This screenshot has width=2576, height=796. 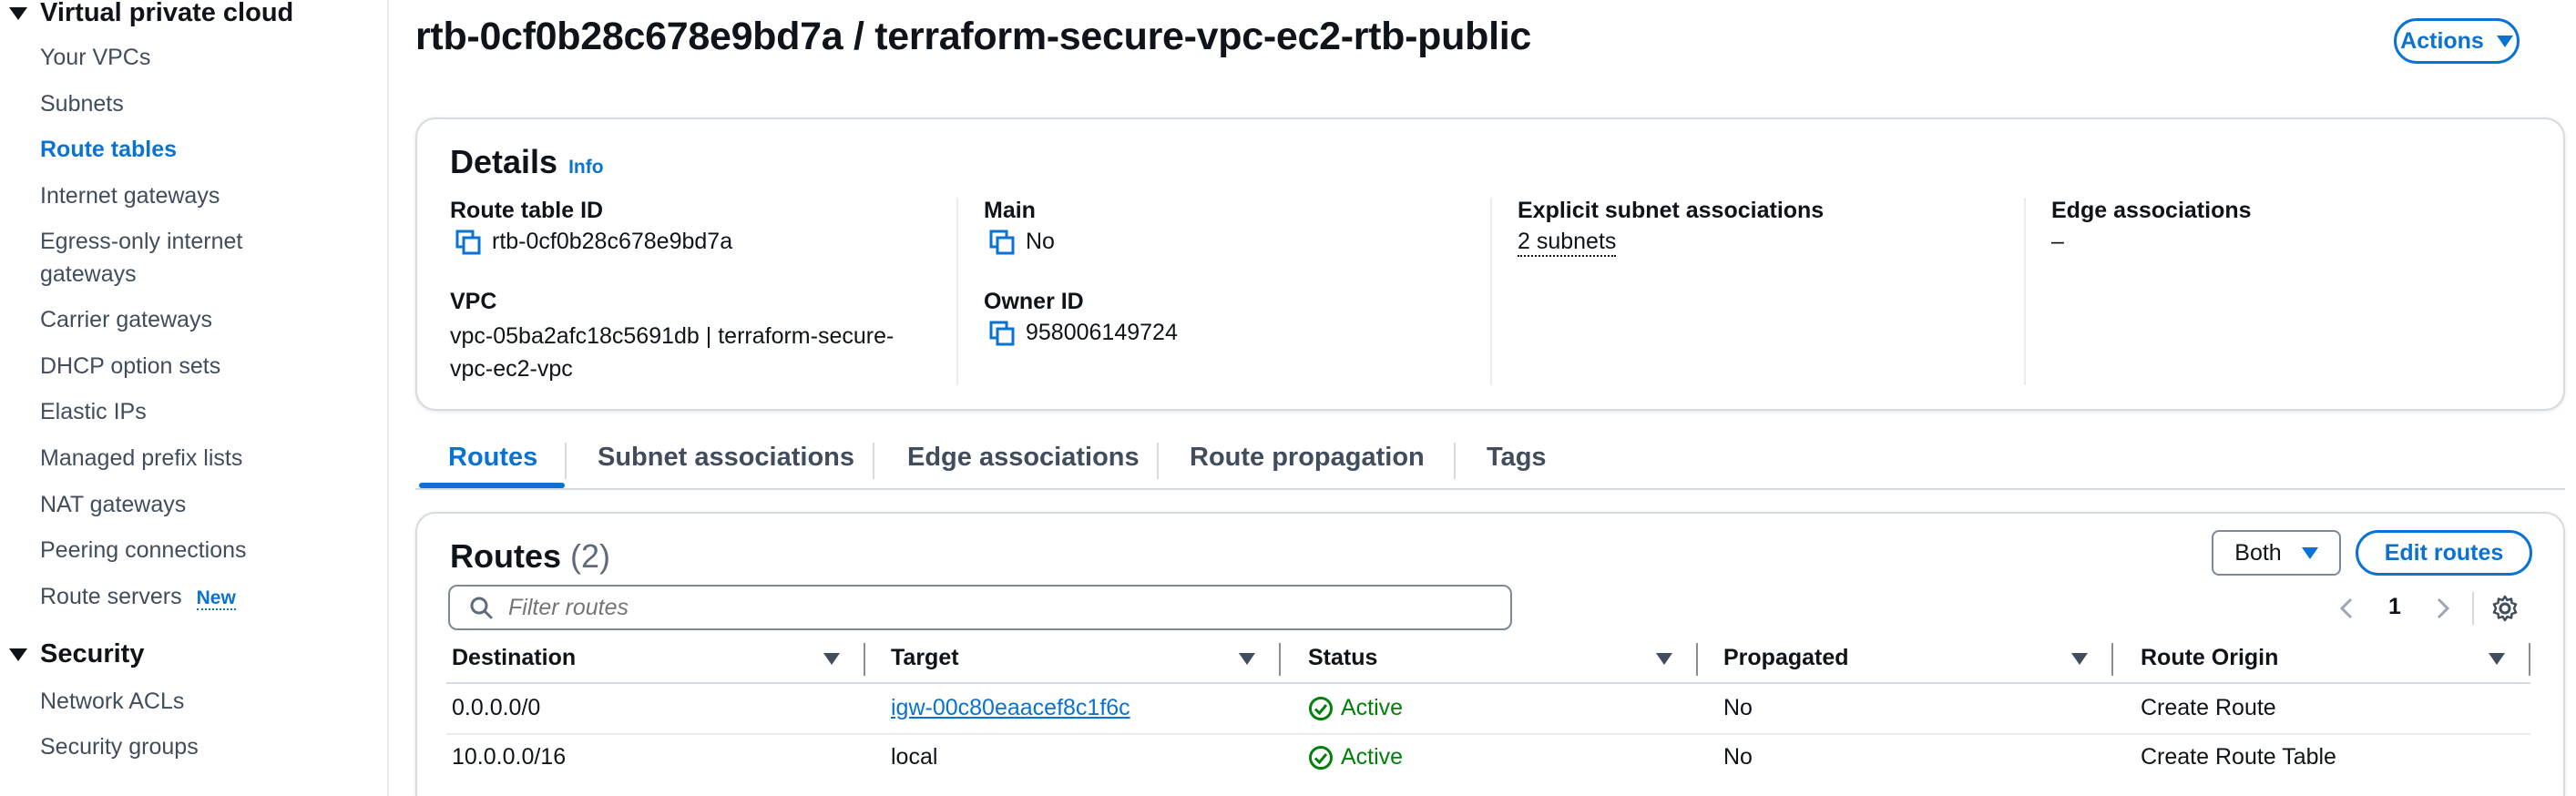 What do you see at coordinates (167, 13) in the screenshot?
I see `sidebar-section-label: Virtual private cloud` at bounding box center [167, 13].